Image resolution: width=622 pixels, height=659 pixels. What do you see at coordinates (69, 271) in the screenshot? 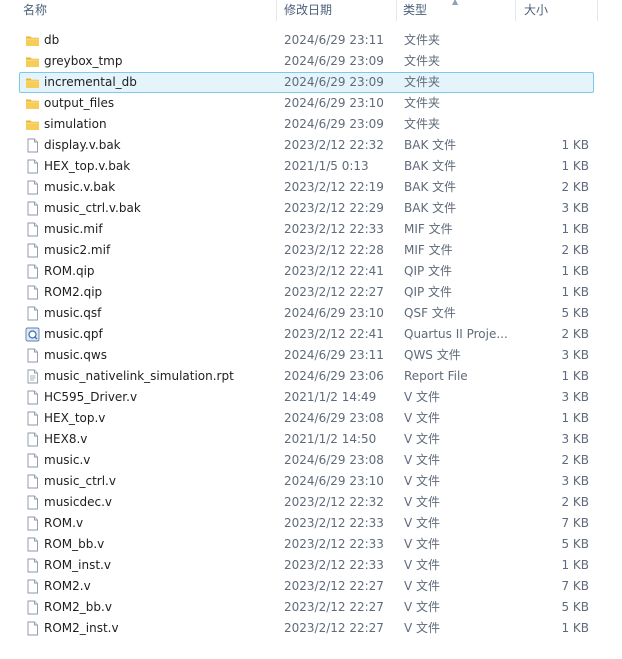
I see `file-name: ROM.qip` at bounding box center [69, 271].